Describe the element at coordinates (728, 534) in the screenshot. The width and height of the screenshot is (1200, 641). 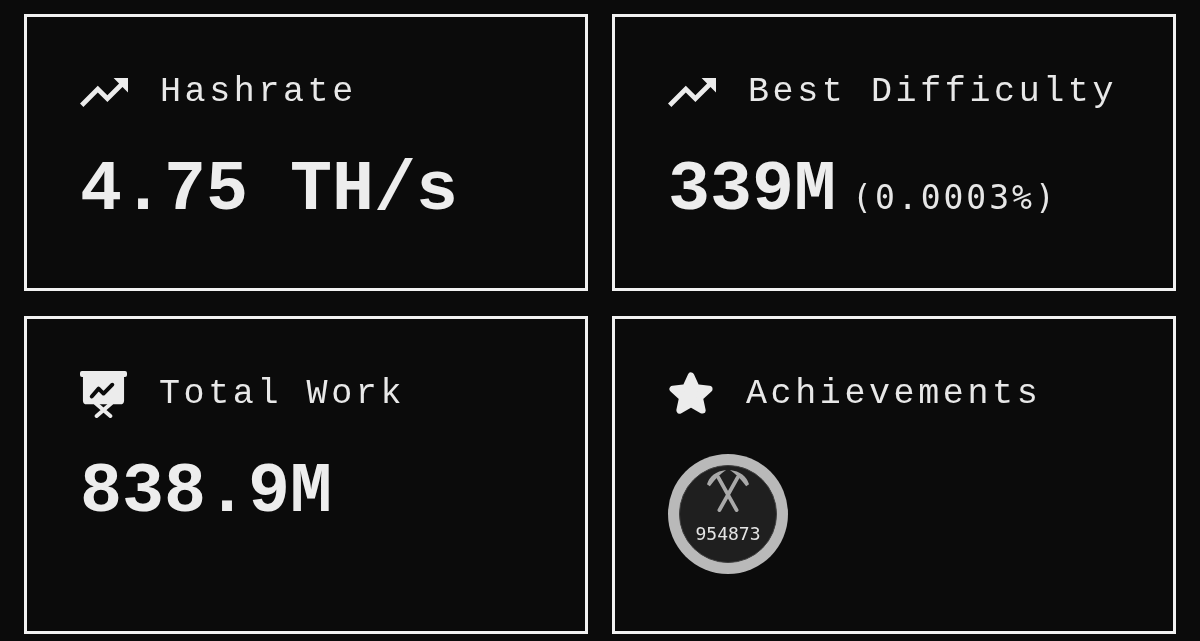
I see `achievement-number: 954873` at that location.